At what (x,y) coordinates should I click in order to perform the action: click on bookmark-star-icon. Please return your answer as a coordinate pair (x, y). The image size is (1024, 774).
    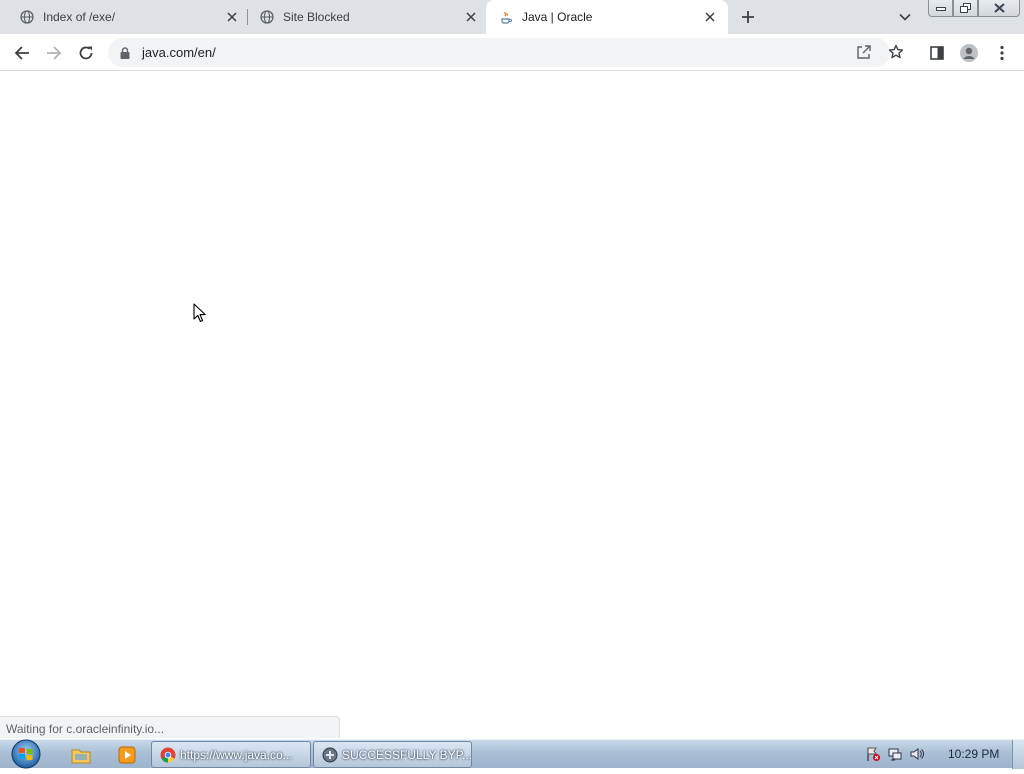
    Looking at the image, I should click on (896, 54).